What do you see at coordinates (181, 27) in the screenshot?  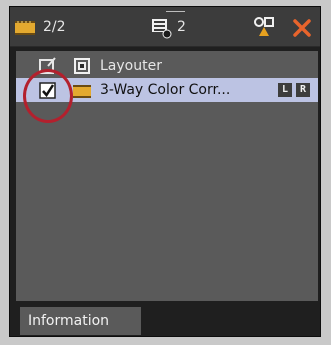 I see `stack-count: 2` at bounding box center [181, 27].